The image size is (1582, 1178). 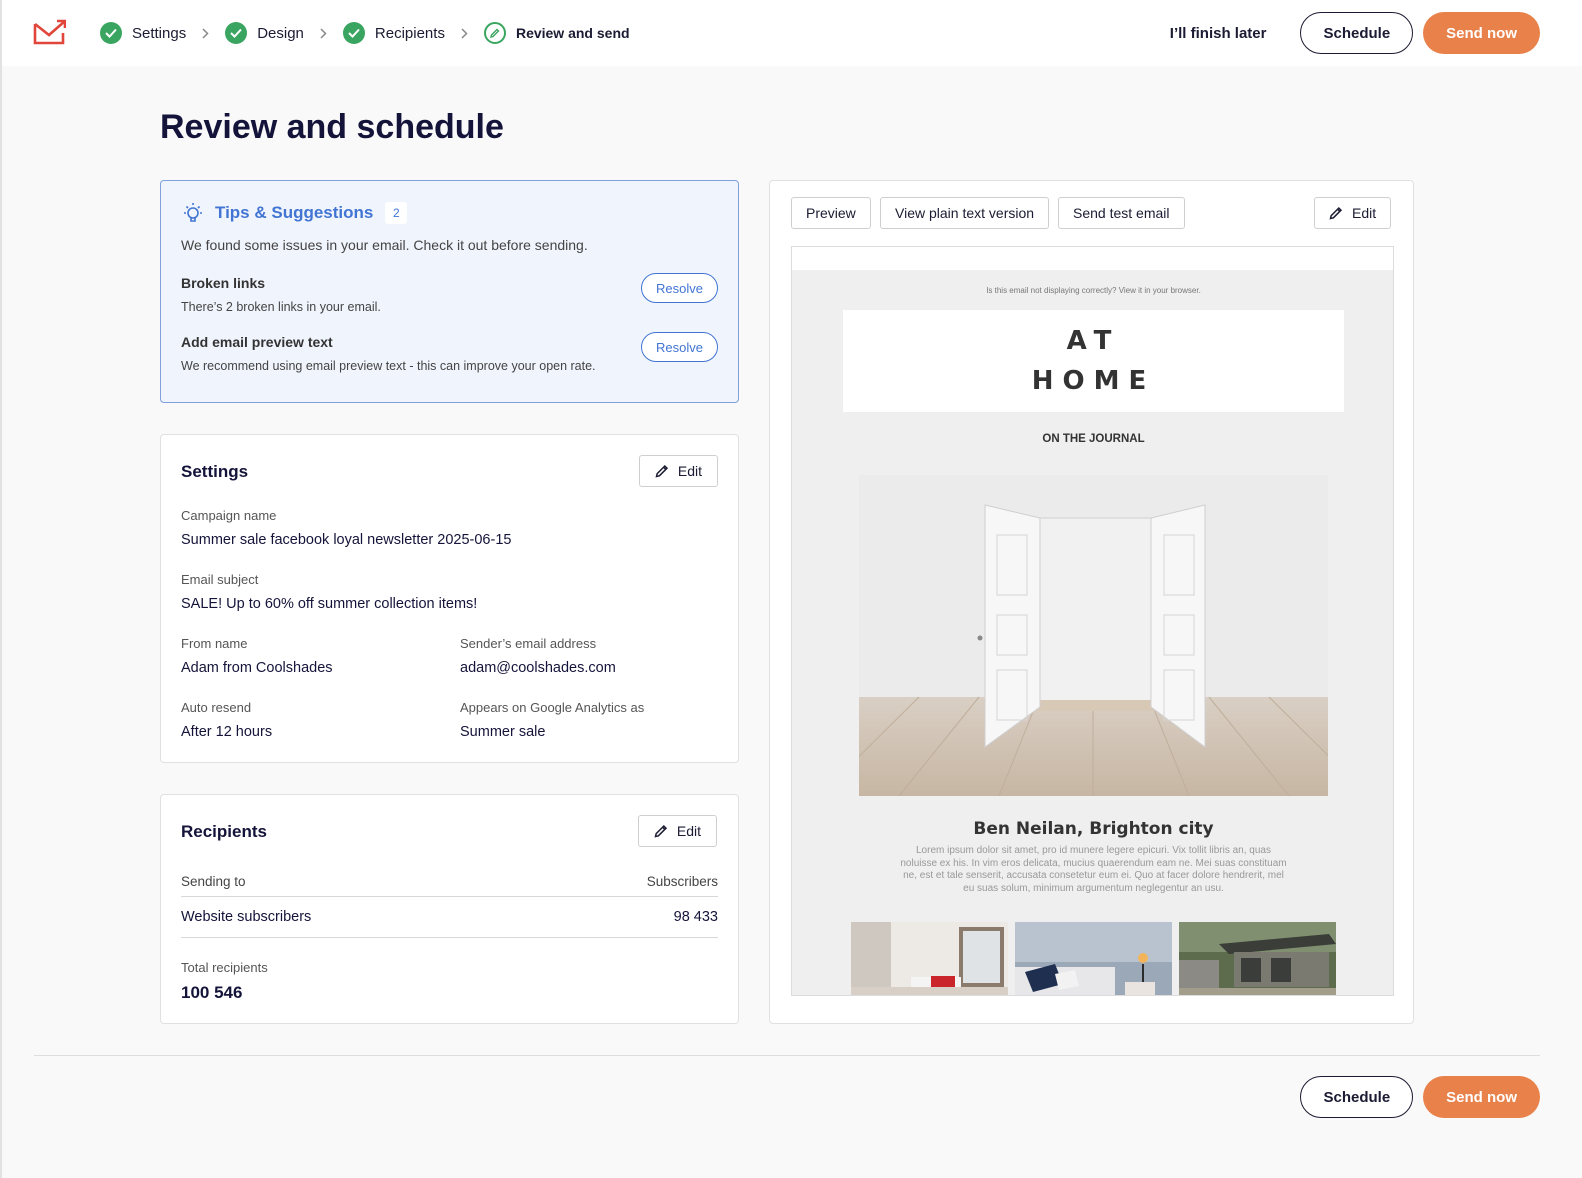 I want to click on section-heading: ON THE JOURNAL, so click(x=1093, y=439).